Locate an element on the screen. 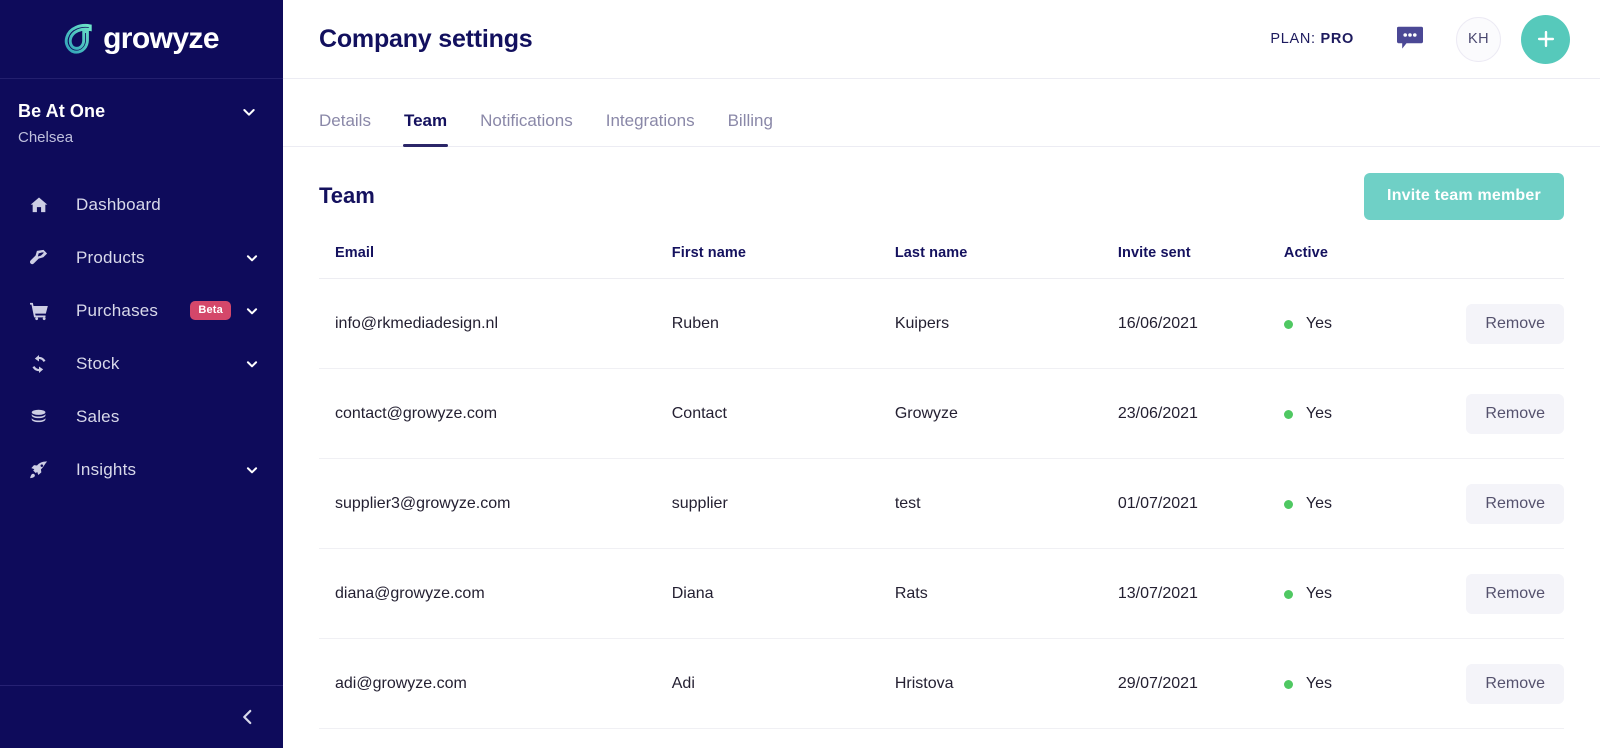 The width and height of the screenshot is (1600, 748). top-bar: Company settings PLAN: PRO KH is located at coordinates (941, 39).